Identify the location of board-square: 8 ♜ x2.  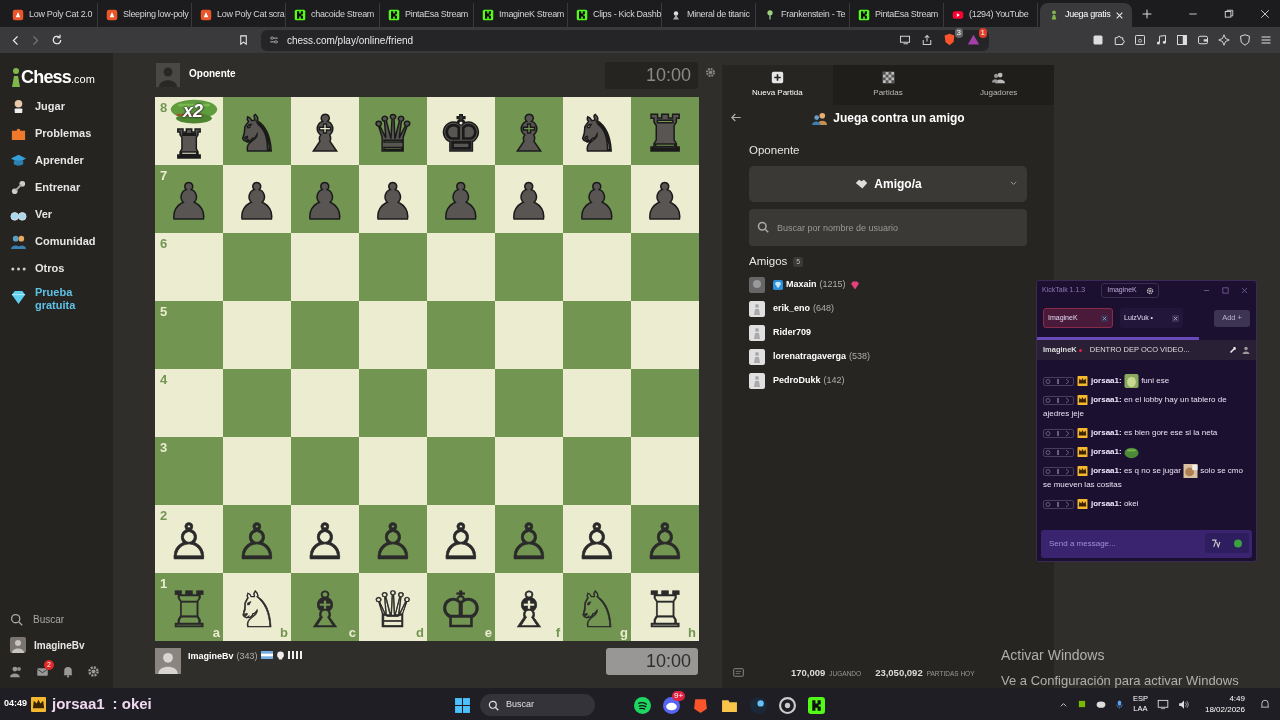
(189, 131).